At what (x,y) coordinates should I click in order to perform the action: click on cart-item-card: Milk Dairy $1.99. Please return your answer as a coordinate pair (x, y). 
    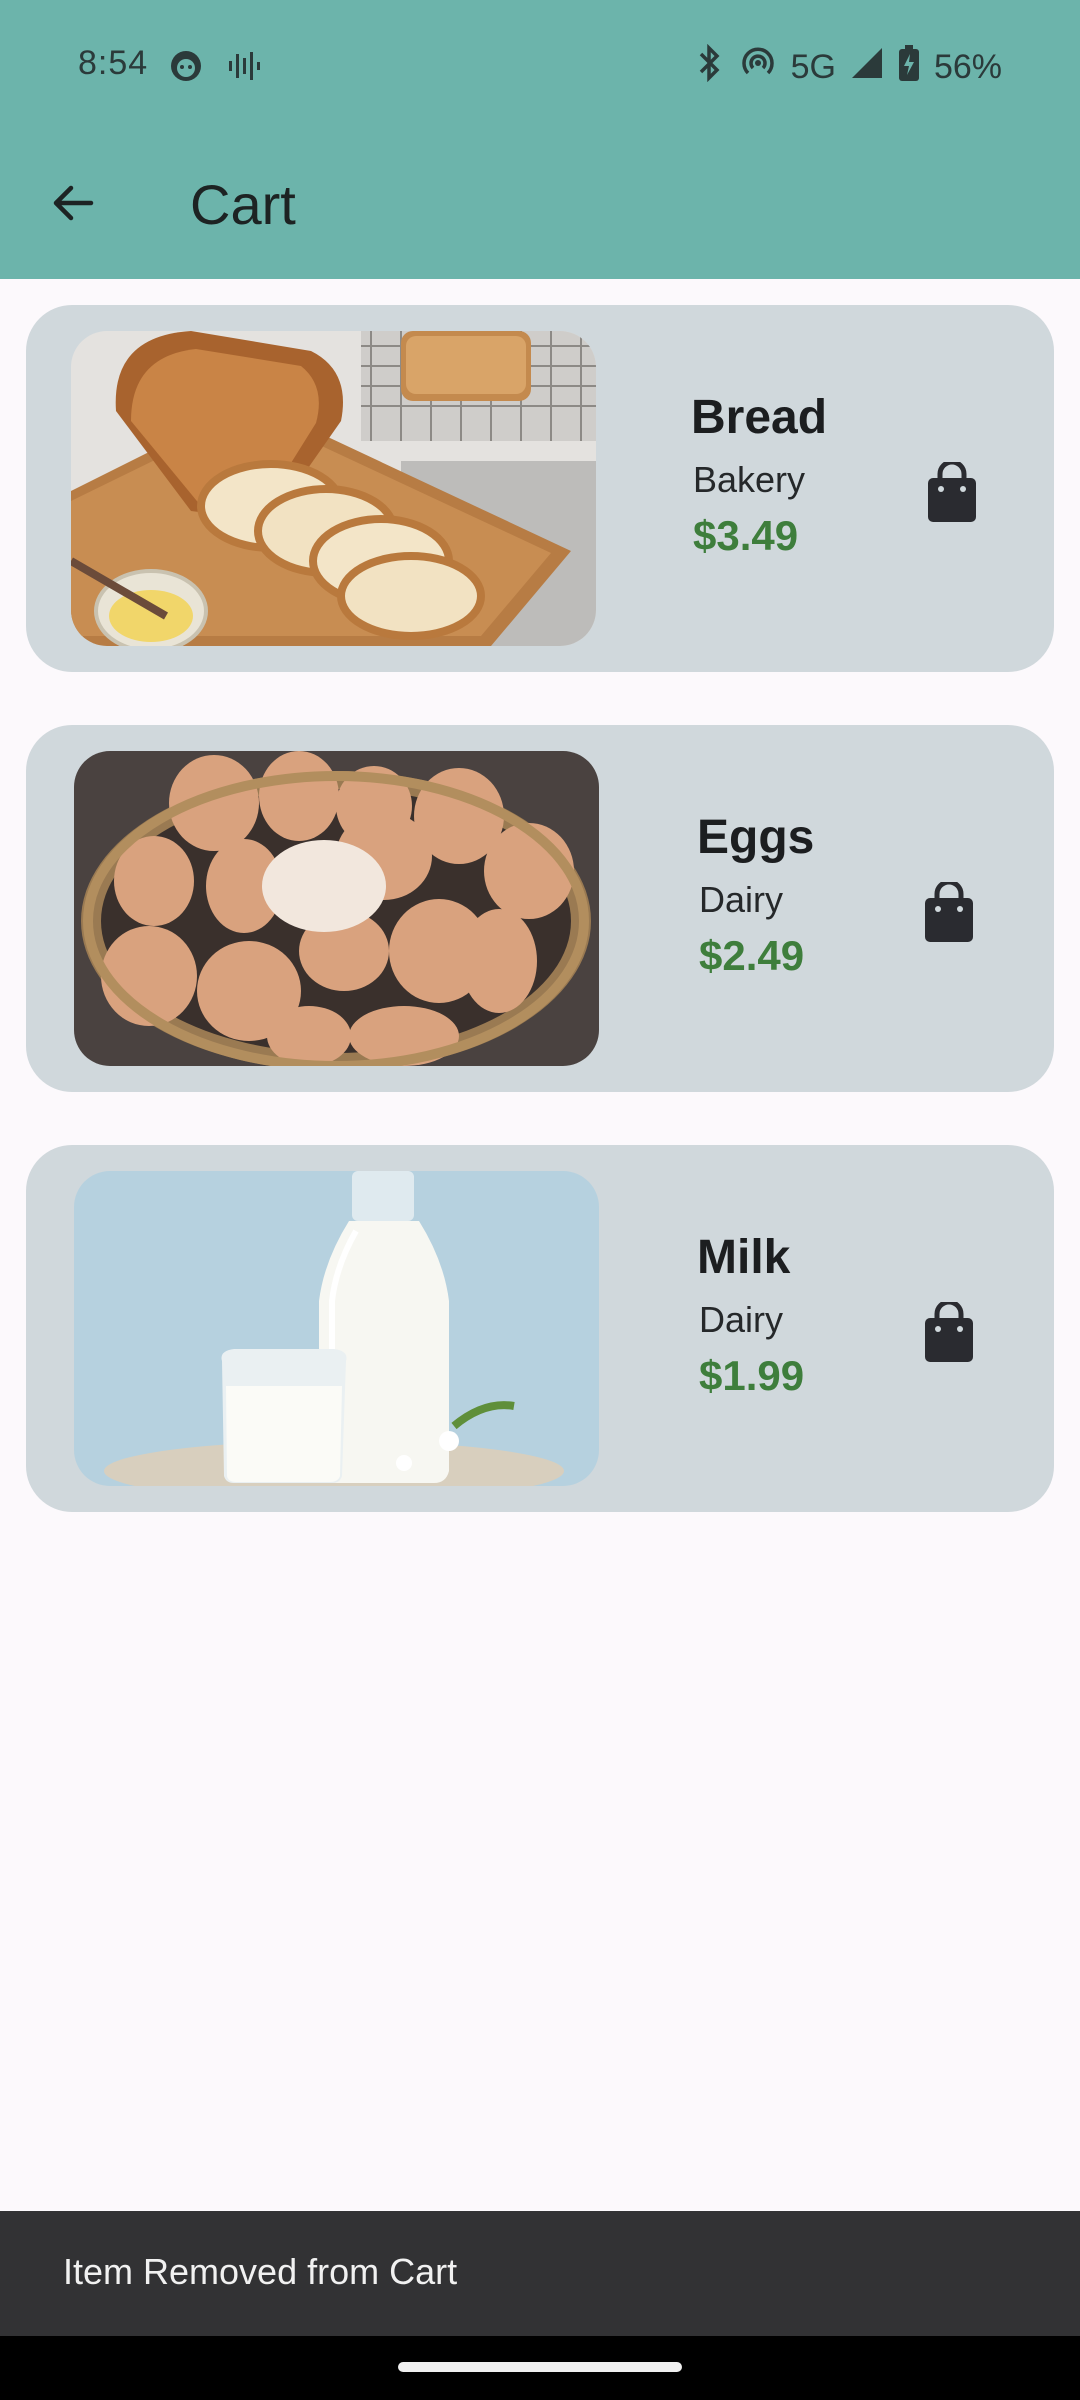
    Looking at the image, I should click on (540, 1328).